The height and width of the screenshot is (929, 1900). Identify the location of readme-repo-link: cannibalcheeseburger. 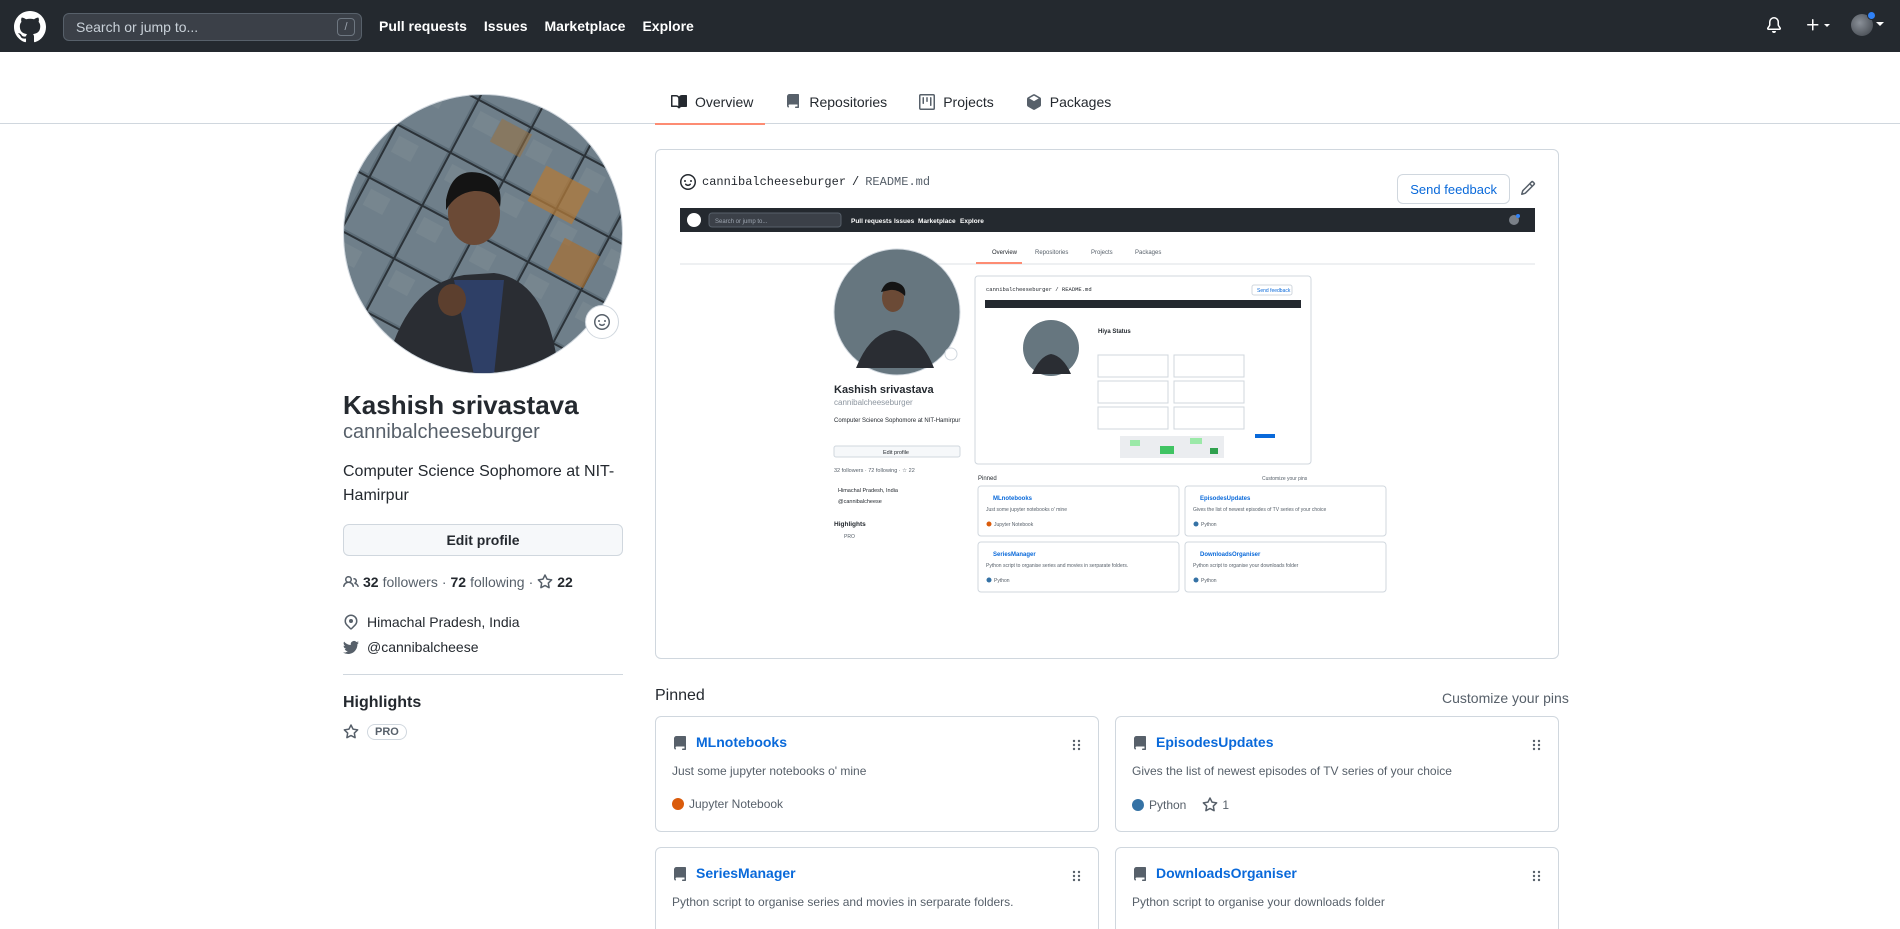
(774, 182).